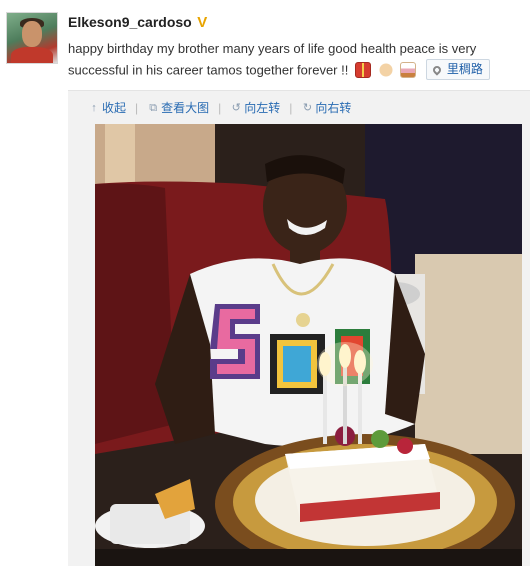  I want to click on rotate-right-label: 向右转, so click(333, 108).